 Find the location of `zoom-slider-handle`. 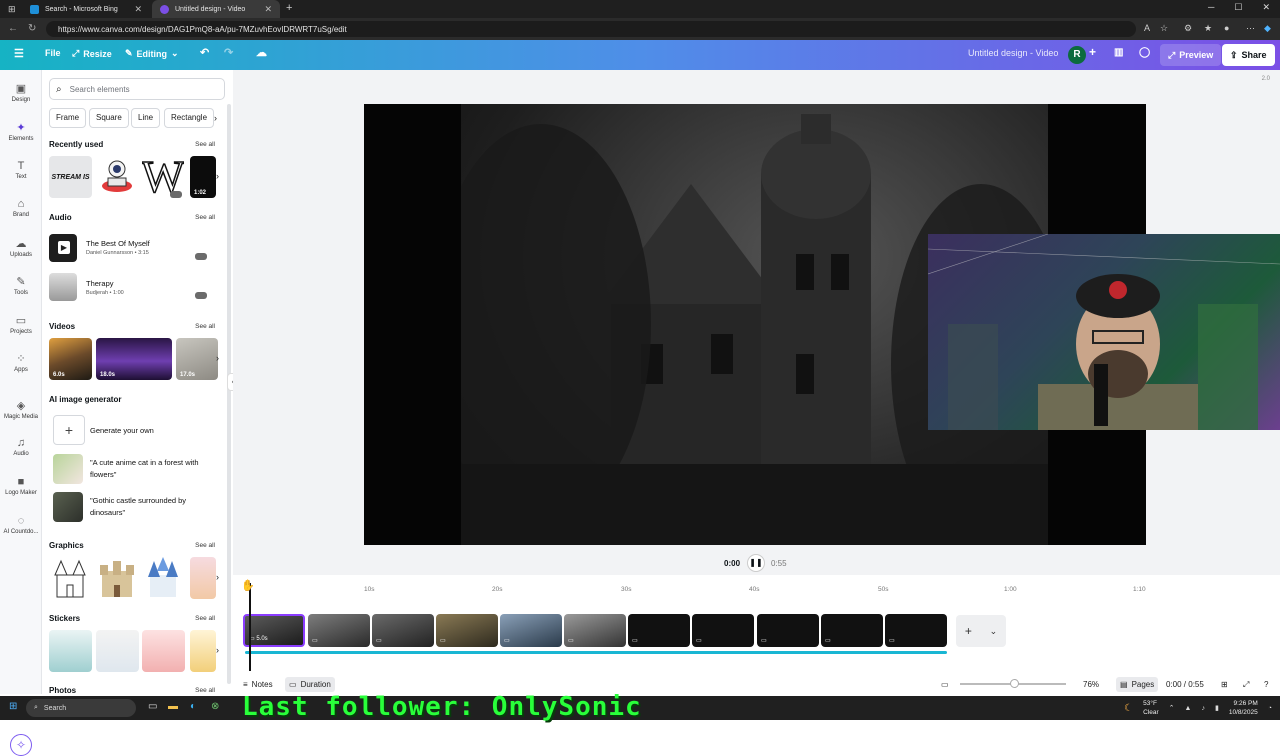

zoom-slider-handle is located at coordinates (1014, 683).